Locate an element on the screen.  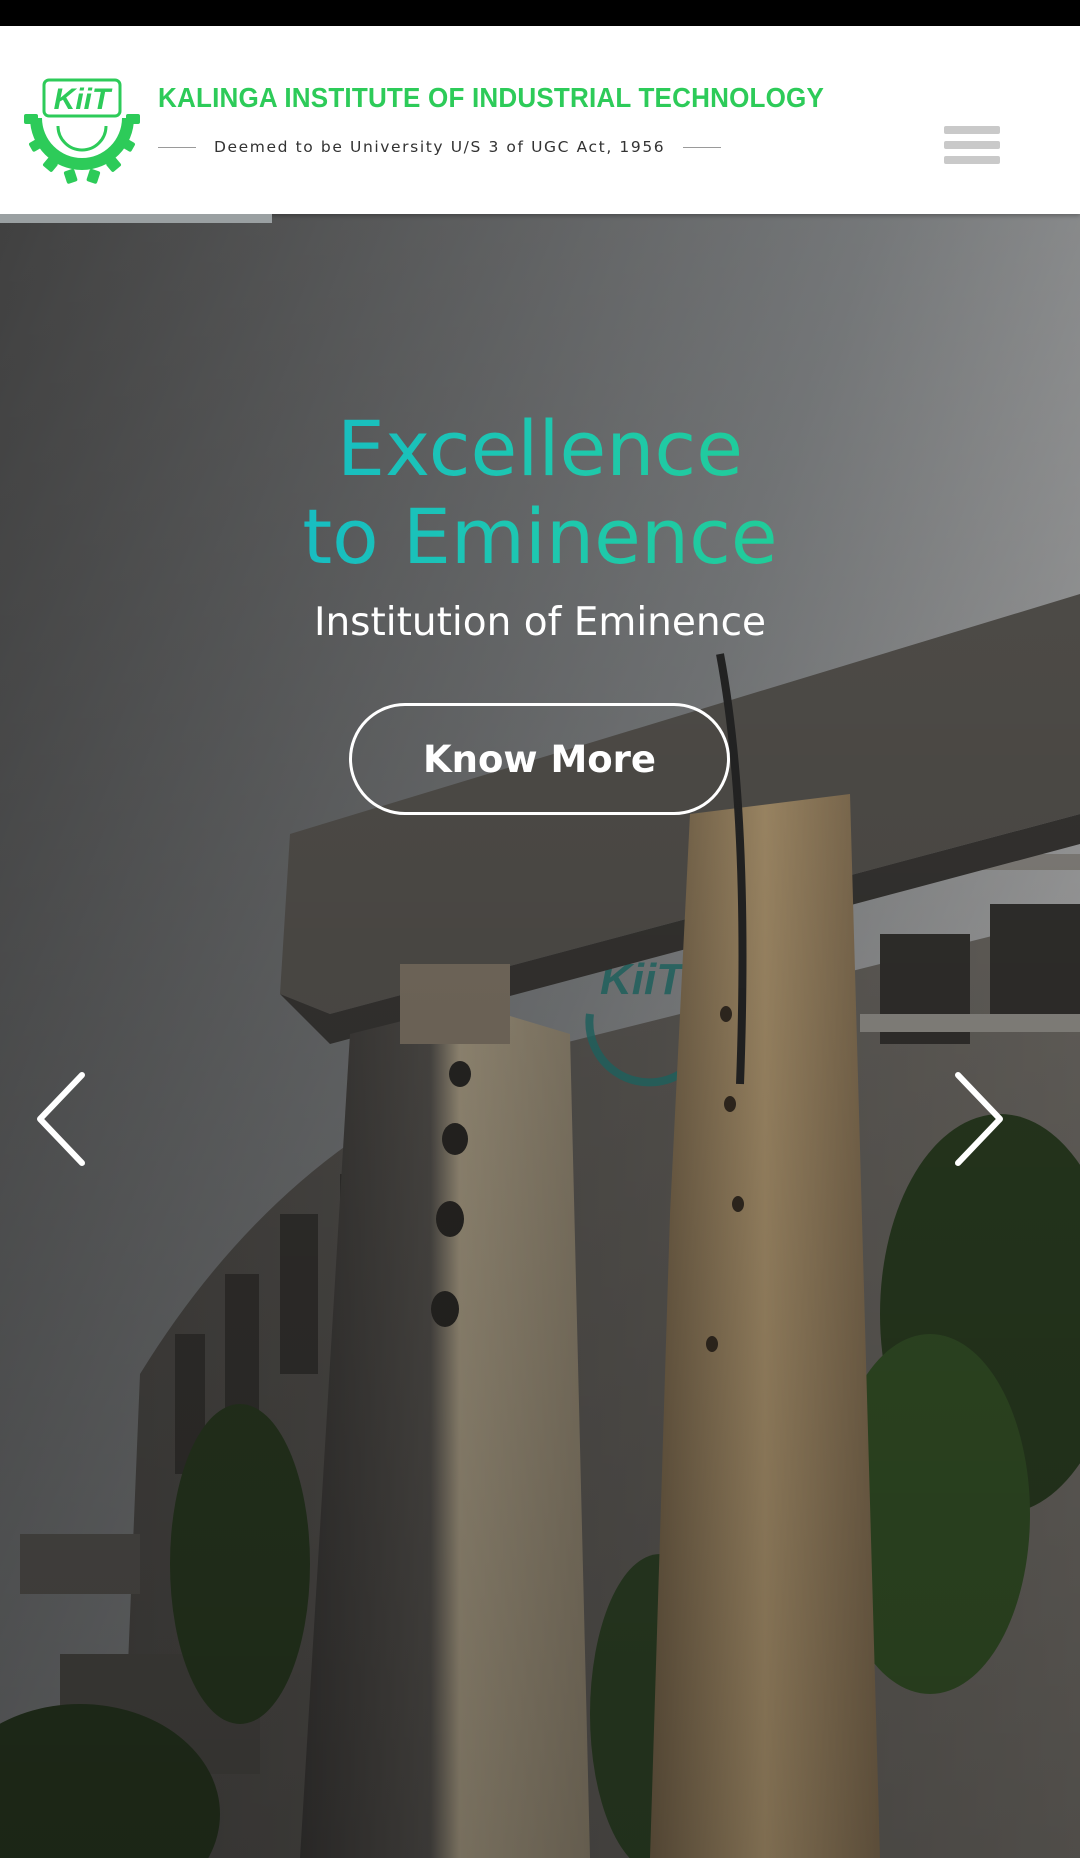
hero-tagline: Institution of Eminence is located at coordinates (540, 622).